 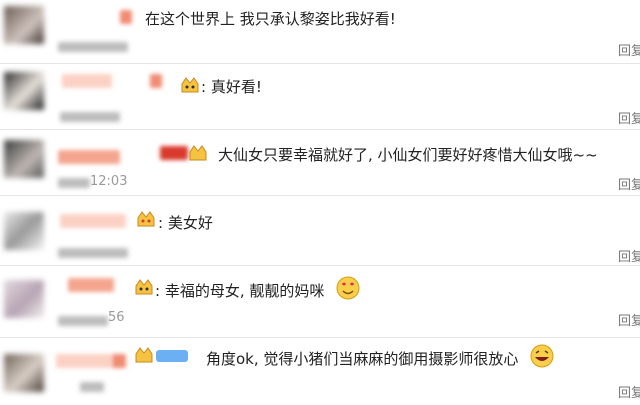 What do you see at coordinates (172, 356) in the screenshot?
I see `level-badge` at bounding box center [172, 356].